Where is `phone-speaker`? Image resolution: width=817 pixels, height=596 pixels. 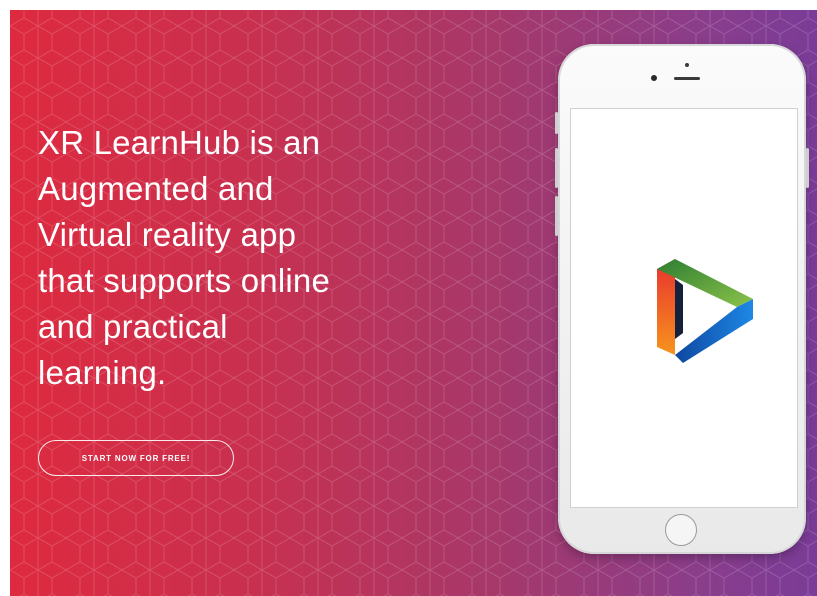 phone-speaker is located at coordinates (687, 78).